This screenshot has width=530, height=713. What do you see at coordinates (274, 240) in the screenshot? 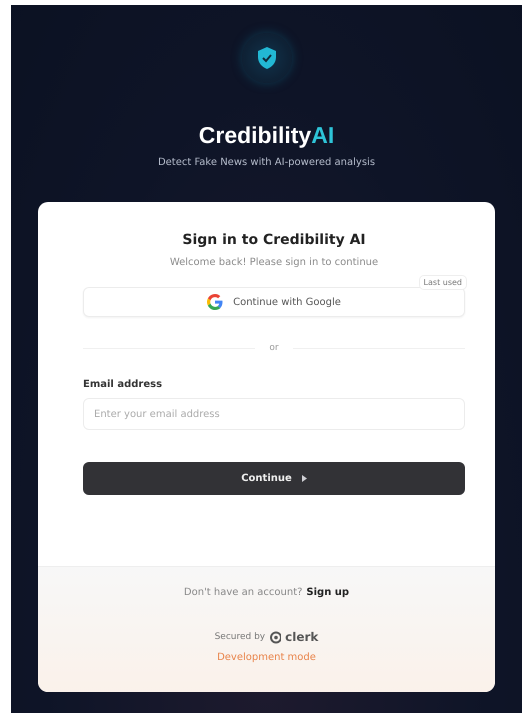
I see `card-title: Sign in to Credibility AI` at bounding box center [274, 240].